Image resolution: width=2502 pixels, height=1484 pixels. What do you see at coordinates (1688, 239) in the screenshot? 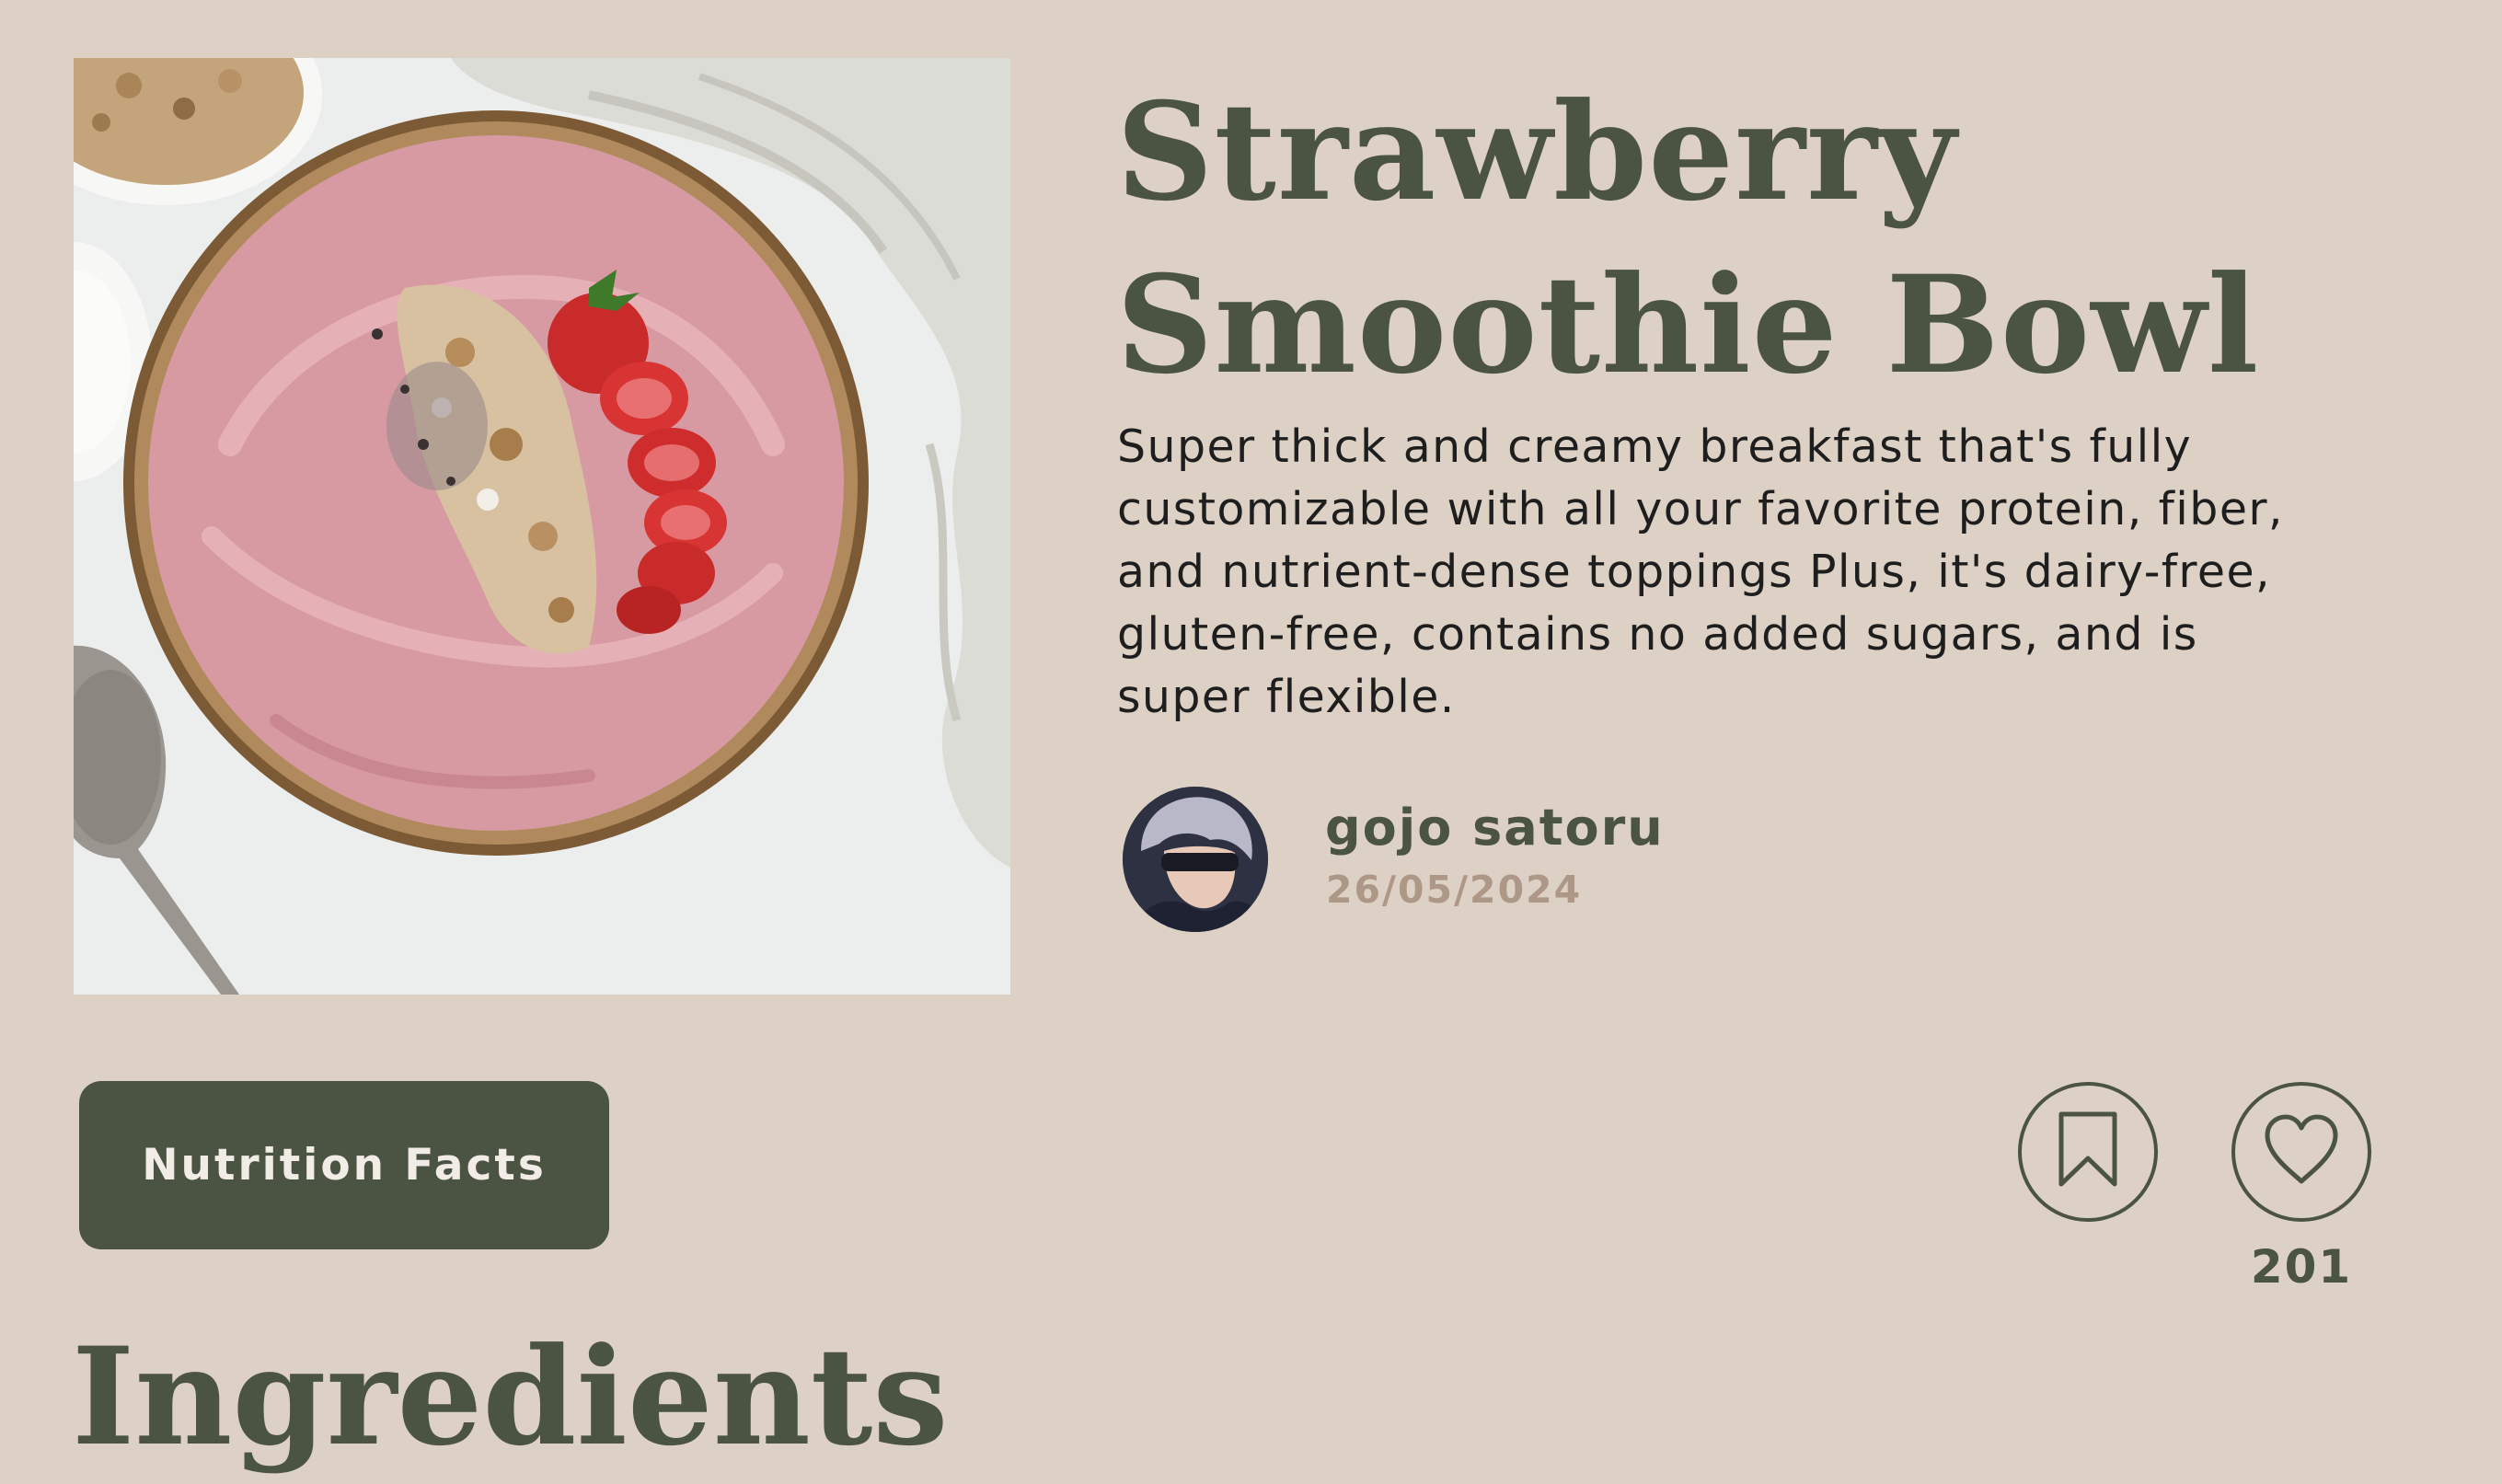
I see `recipe-title: Strawberry Smoothie Bowl` at bounding box center [1688, 239].